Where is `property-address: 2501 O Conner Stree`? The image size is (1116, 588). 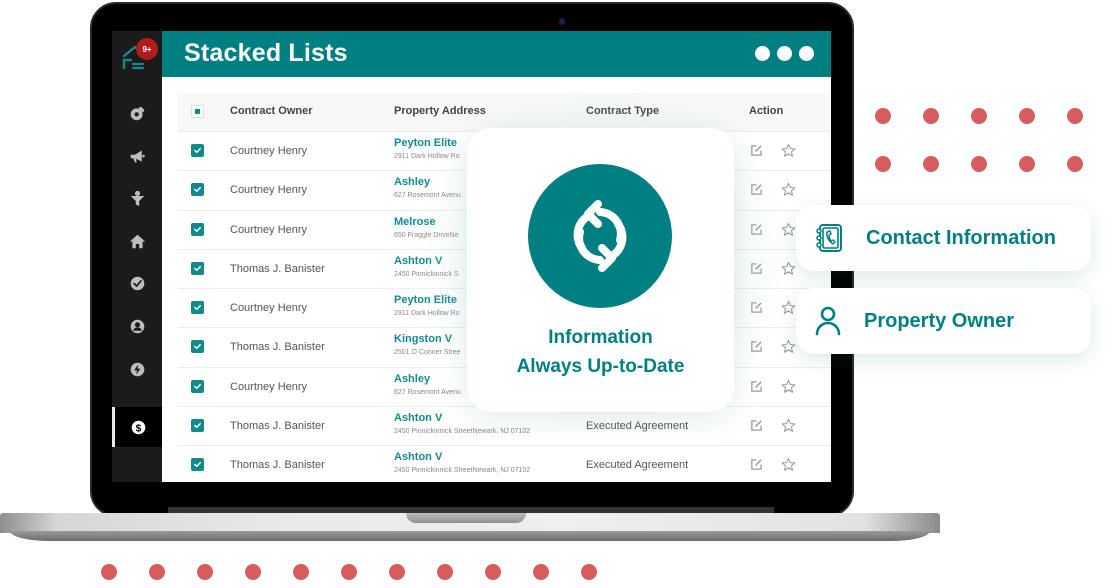 property-address: 2501 O Conner Stree is located at coordinates (427, 353).